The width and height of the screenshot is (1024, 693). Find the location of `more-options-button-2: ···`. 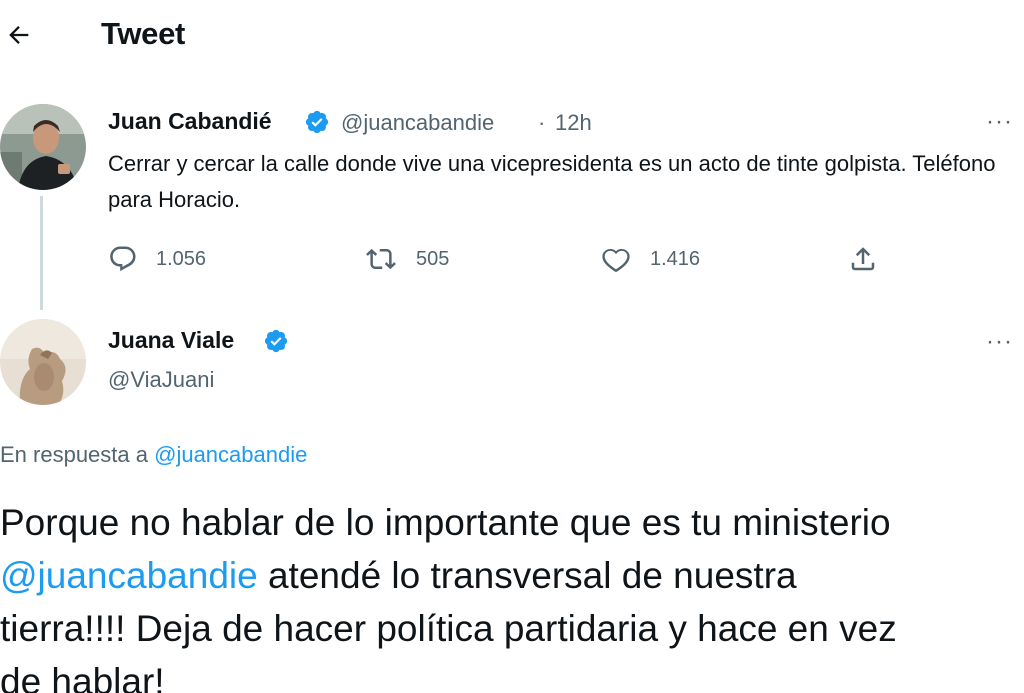

more-options-button-2: ··· is located at coordinates (999, 342).